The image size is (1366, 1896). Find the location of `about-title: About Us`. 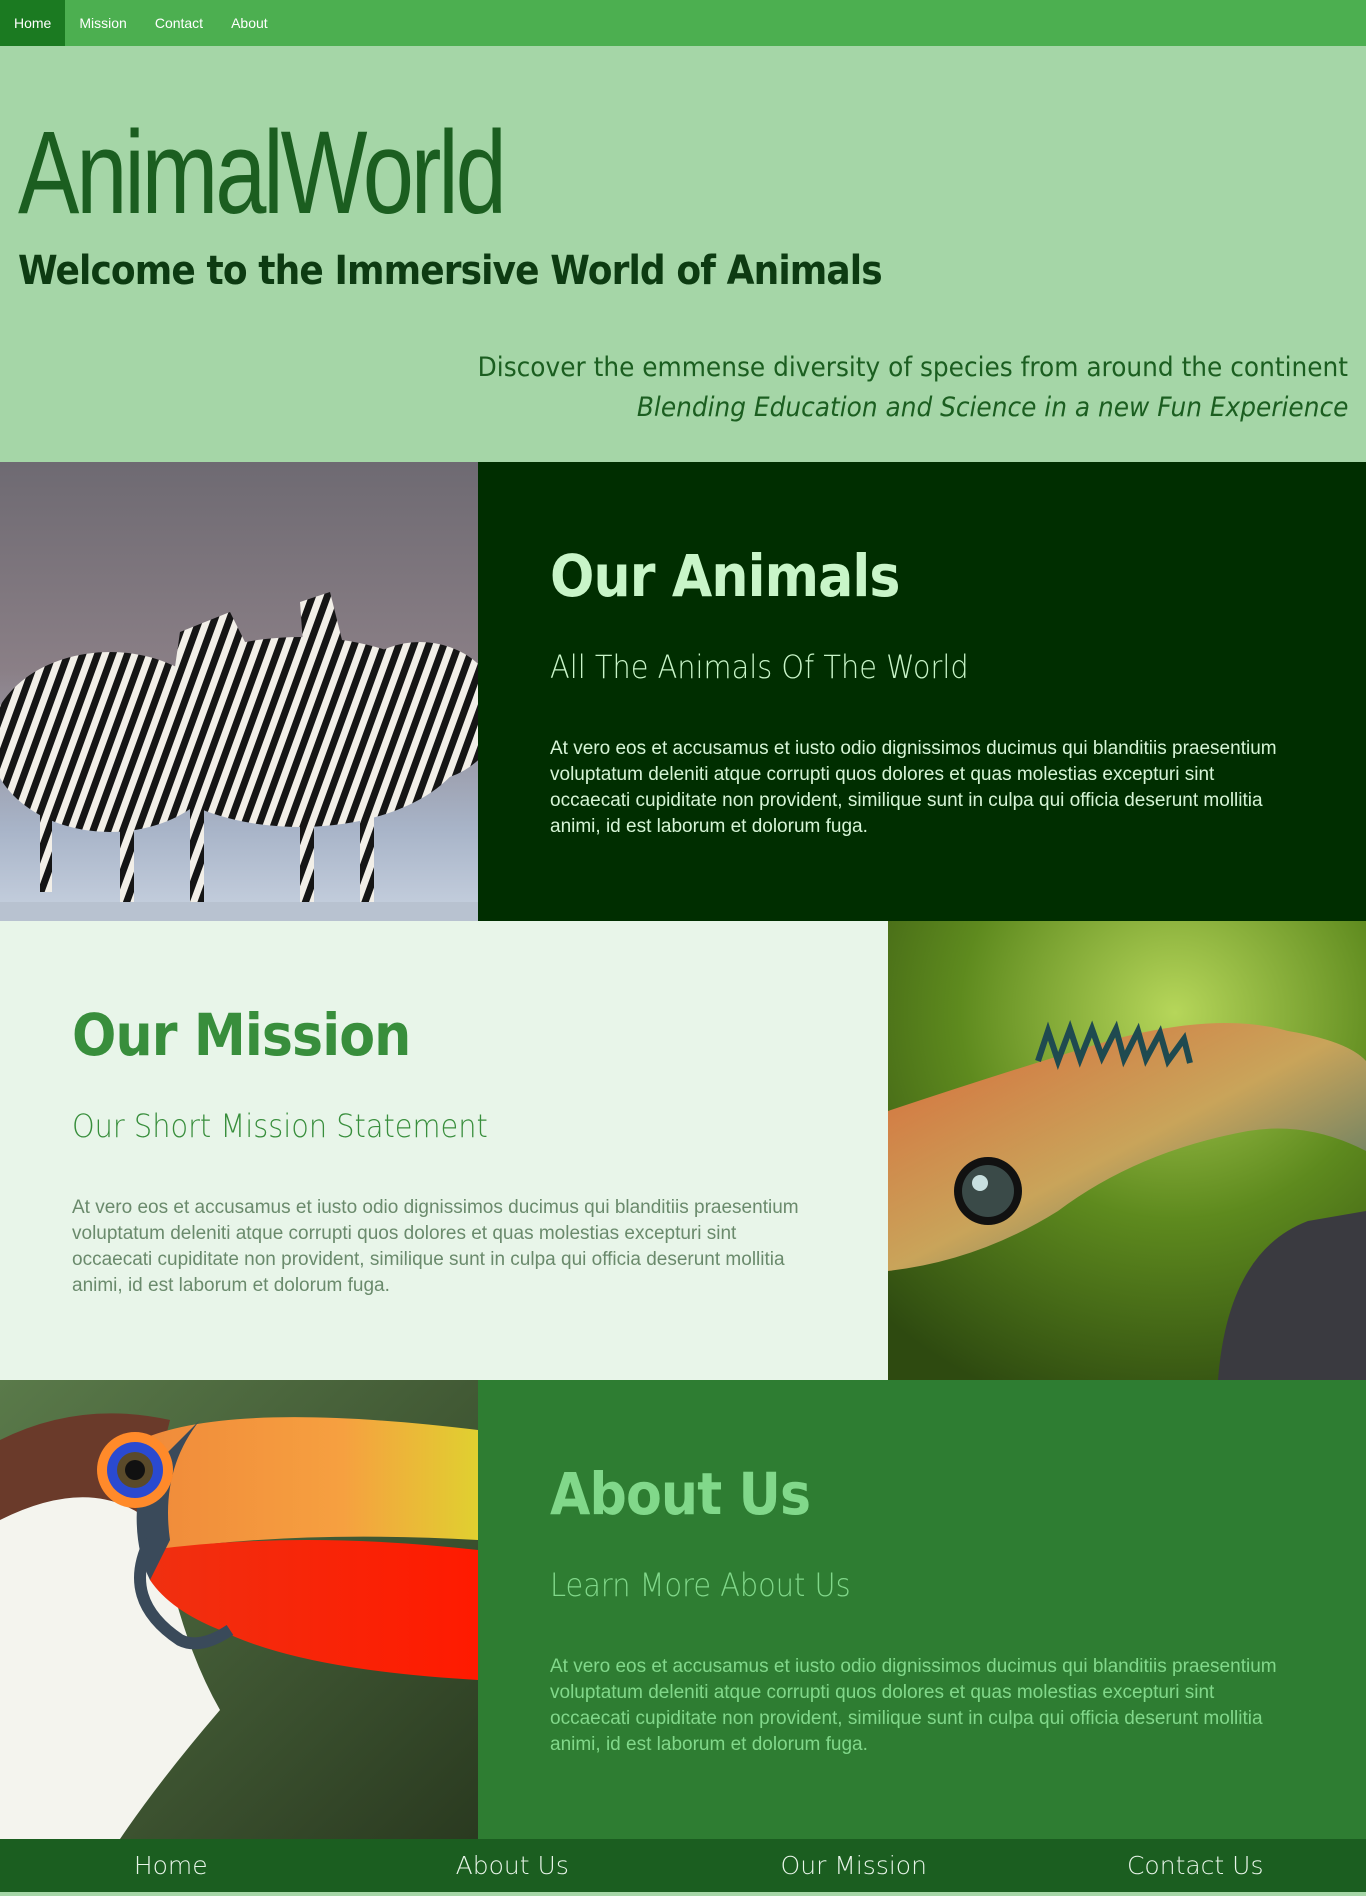

about-title: About Us is located at coordinates (680, 1494).